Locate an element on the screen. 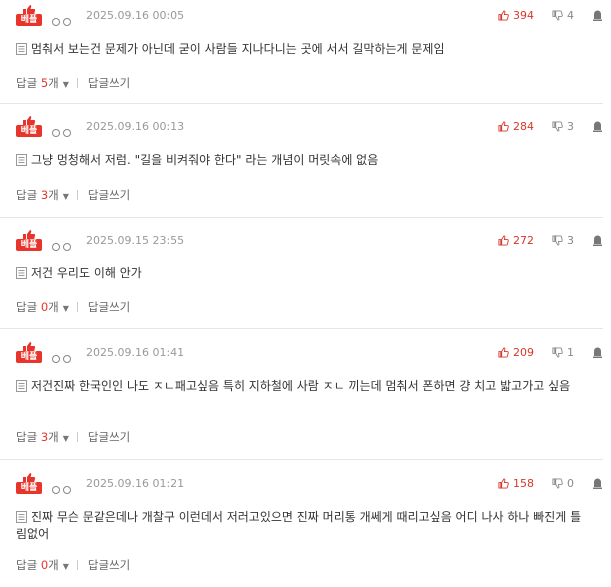  like-count: 284 is located at coordinates (523, 126).